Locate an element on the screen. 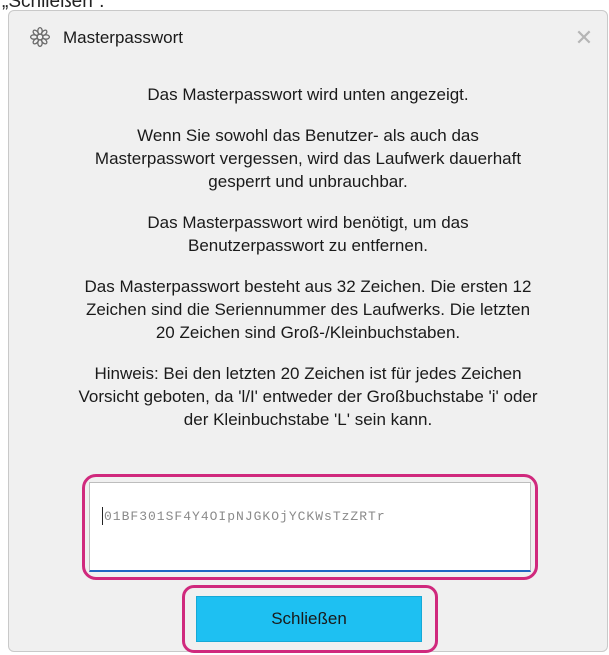 The image size is (609, 655). info-line: Benutzerpasswort zu entfernen. is located at coordinates (308, 245).